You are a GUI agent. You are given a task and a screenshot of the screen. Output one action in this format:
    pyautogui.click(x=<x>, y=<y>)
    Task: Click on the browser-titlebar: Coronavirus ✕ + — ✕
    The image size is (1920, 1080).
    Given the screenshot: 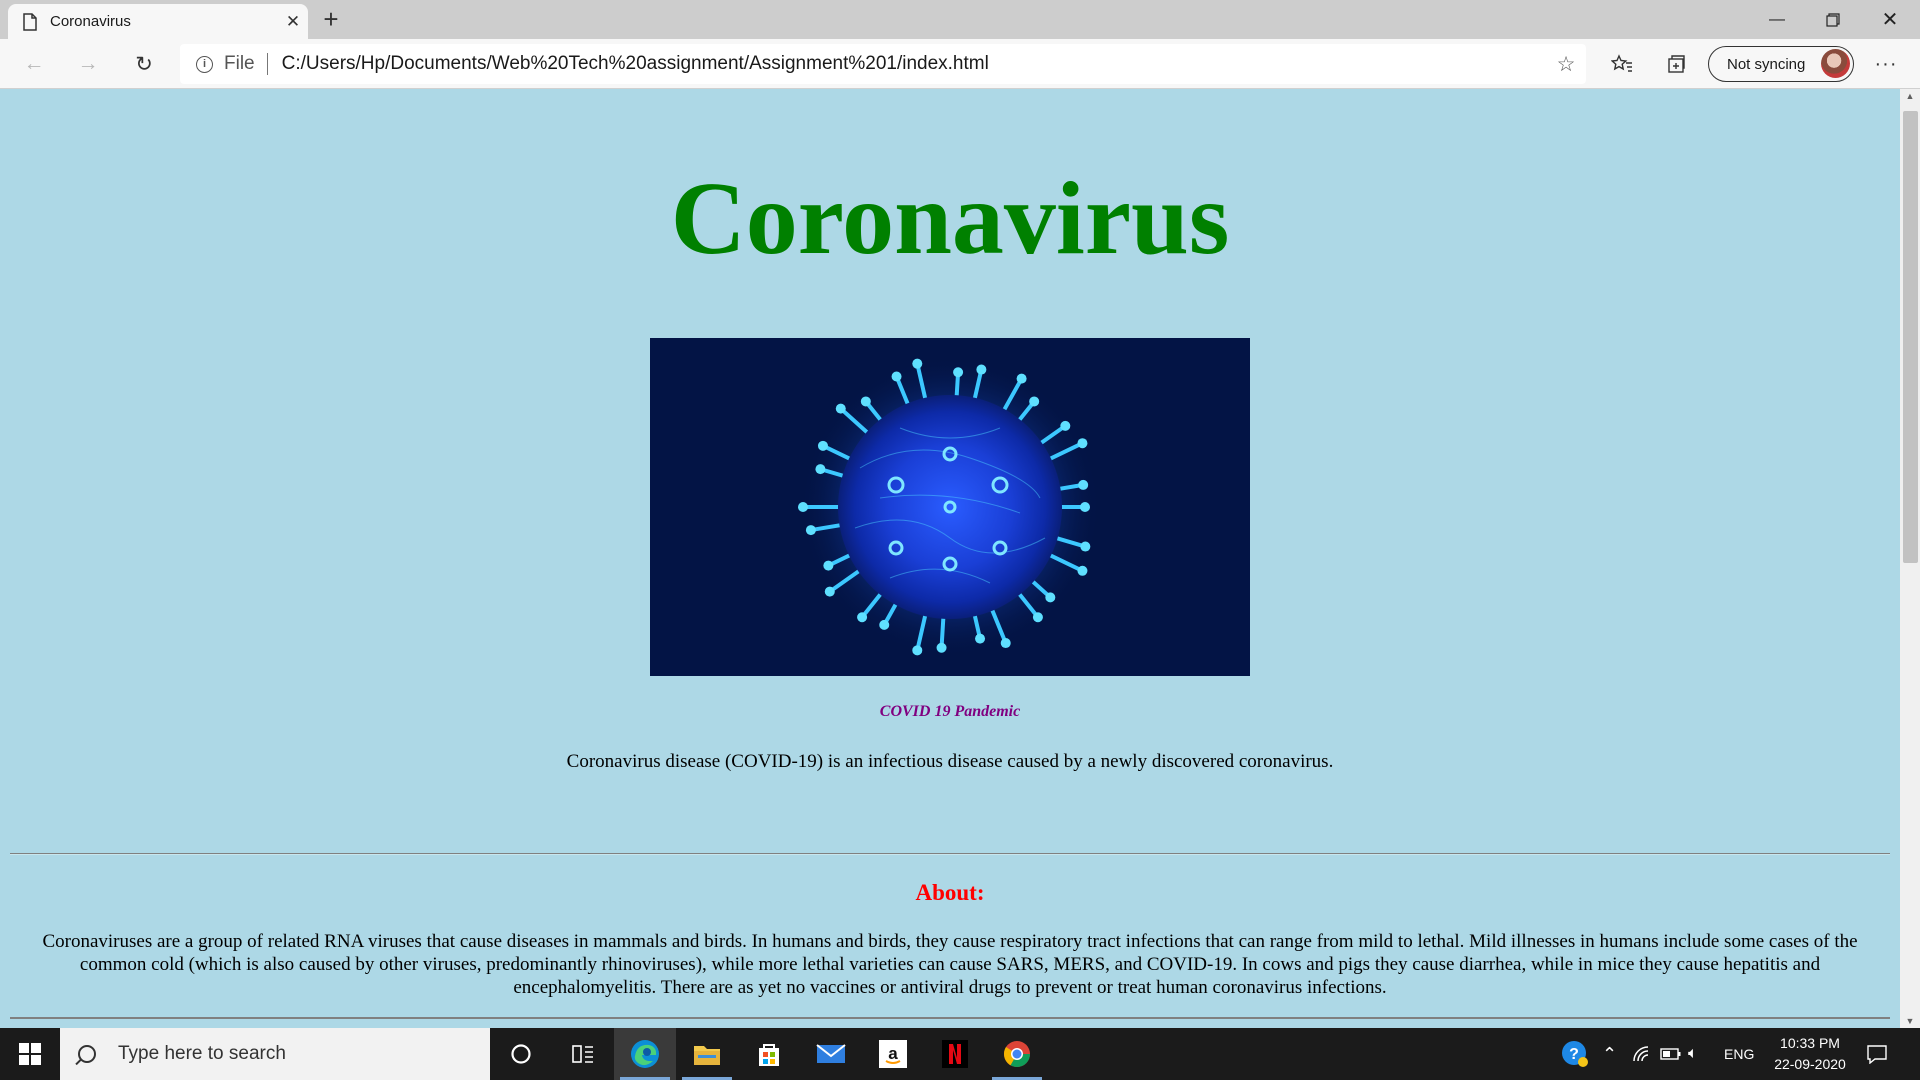 What is the action you would take?
    pyautogui.click(x=960, y=19)
    